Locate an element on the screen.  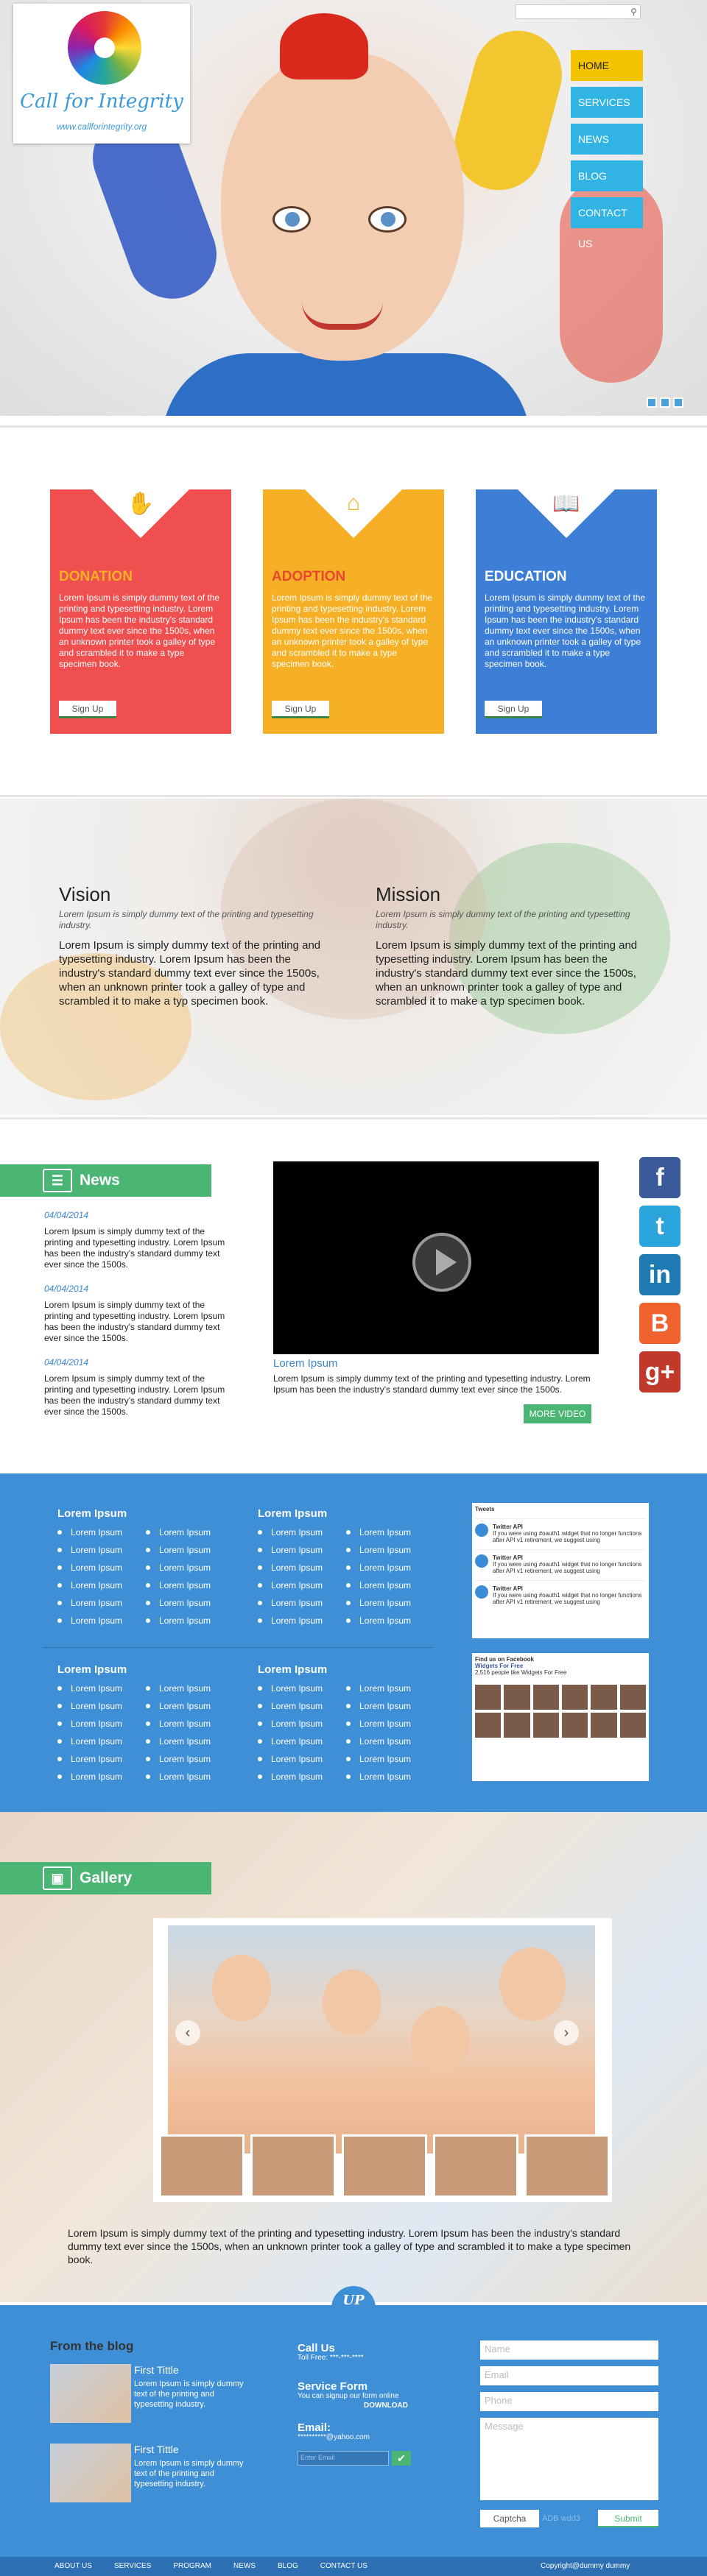
nav-services: SERVICES is located at coordinates (607, 102).